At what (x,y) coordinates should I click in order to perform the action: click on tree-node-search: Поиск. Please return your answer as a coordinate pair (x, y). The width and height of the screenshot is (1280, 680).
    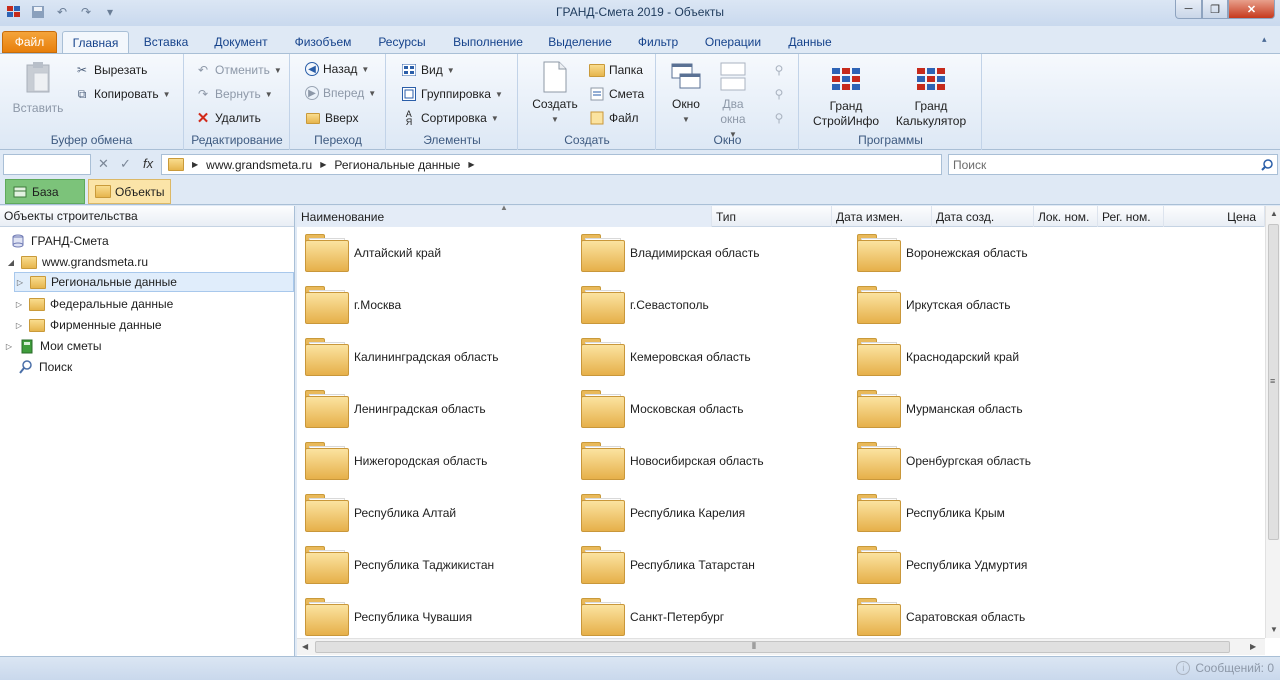
    Looking at the image, I should click on (45, 367).